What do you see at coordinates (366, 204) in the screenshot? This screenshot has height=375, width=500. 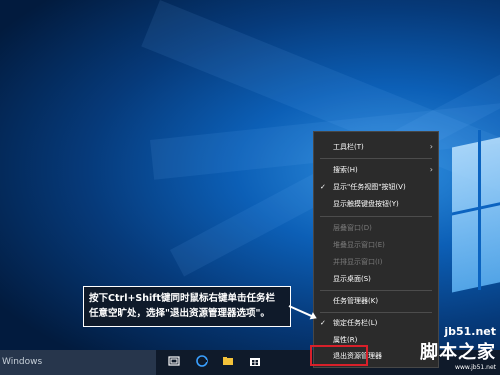 I see `menu-item-label: 显示触摸键盘按钮(Y)` at bounding box center [366, 204].